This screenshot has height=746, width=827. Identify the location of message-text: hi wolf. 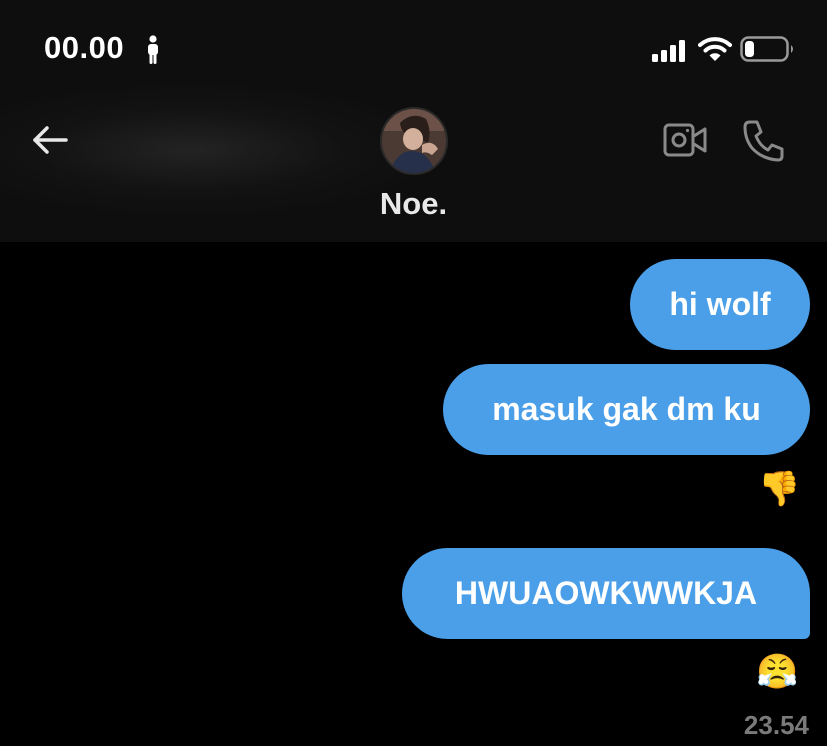
(720, 304).